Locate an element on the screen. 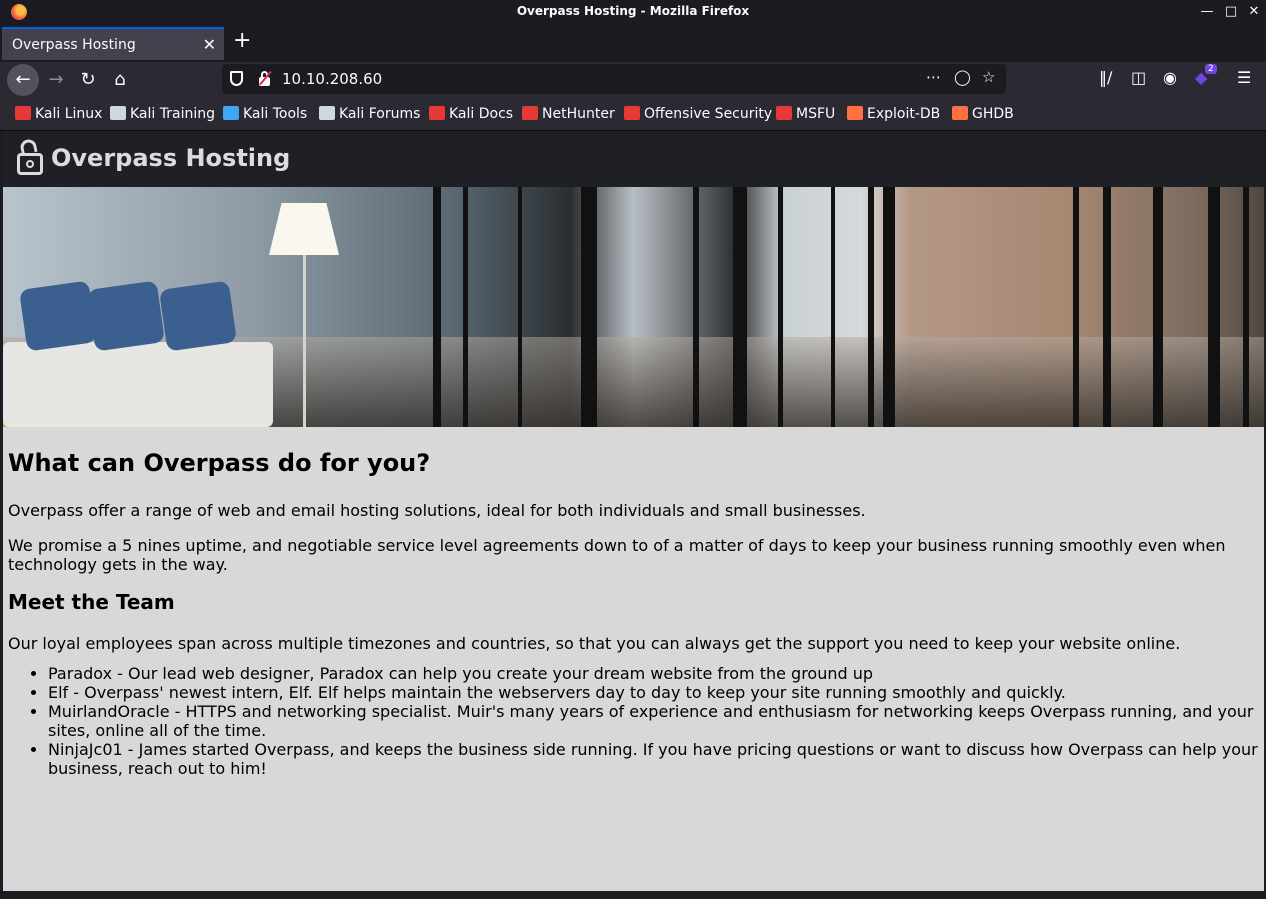 The width and height of the screenshot is (1266, 899). site-title: Overpass Hosting is located at coordinates (171, 158).